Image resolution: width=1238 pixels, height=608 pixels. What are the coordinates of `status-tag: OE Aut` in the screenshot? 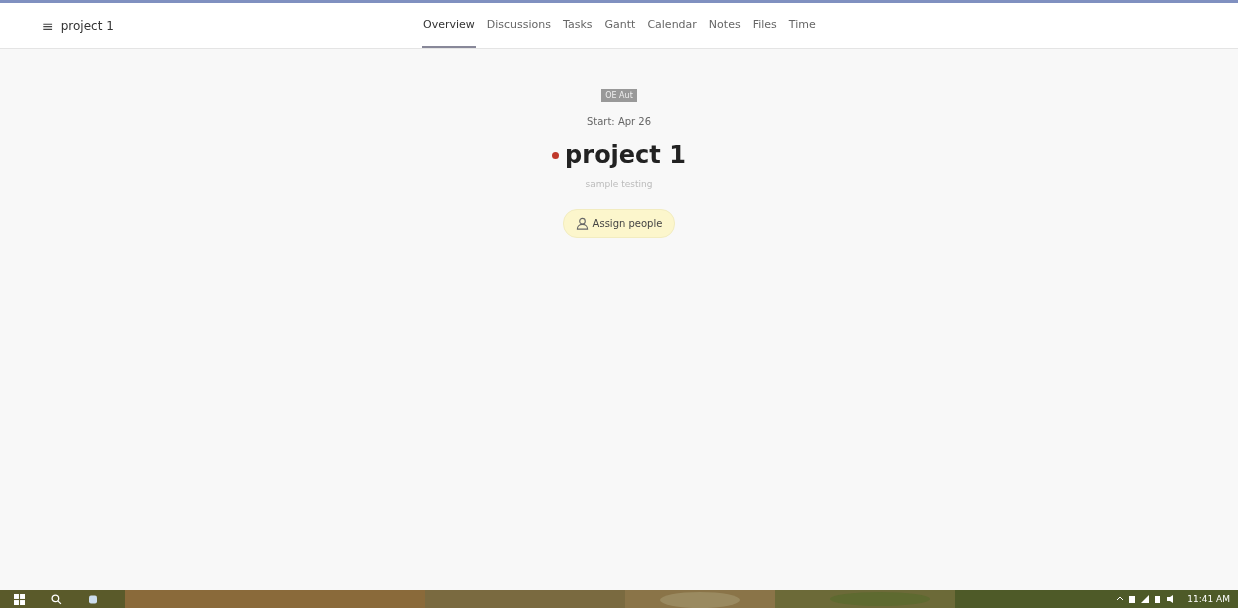 It's located at (619, 95).